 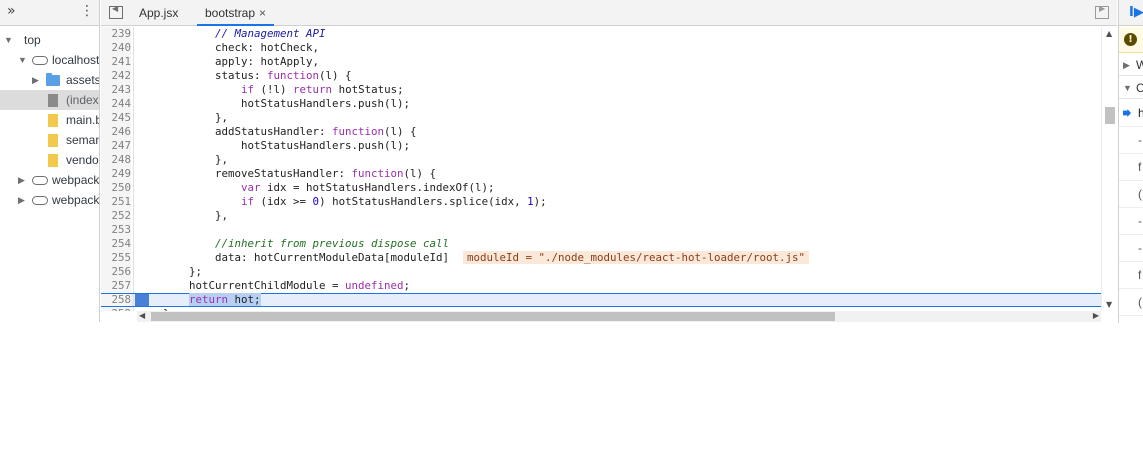 What do you see at coordinates (116, 76) in the screenshot?
I see `line-number: 242` at bounding box center [116, 76].